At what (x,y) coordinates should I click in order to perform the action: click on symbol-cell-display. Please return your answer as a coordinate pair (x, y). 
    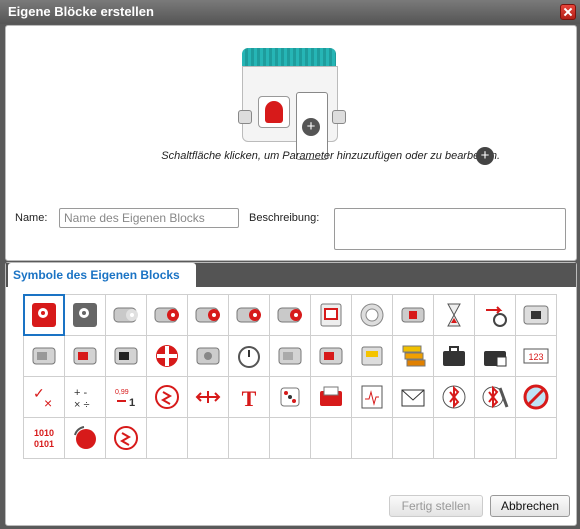
    Looking at the image, I should click on (331, 315).